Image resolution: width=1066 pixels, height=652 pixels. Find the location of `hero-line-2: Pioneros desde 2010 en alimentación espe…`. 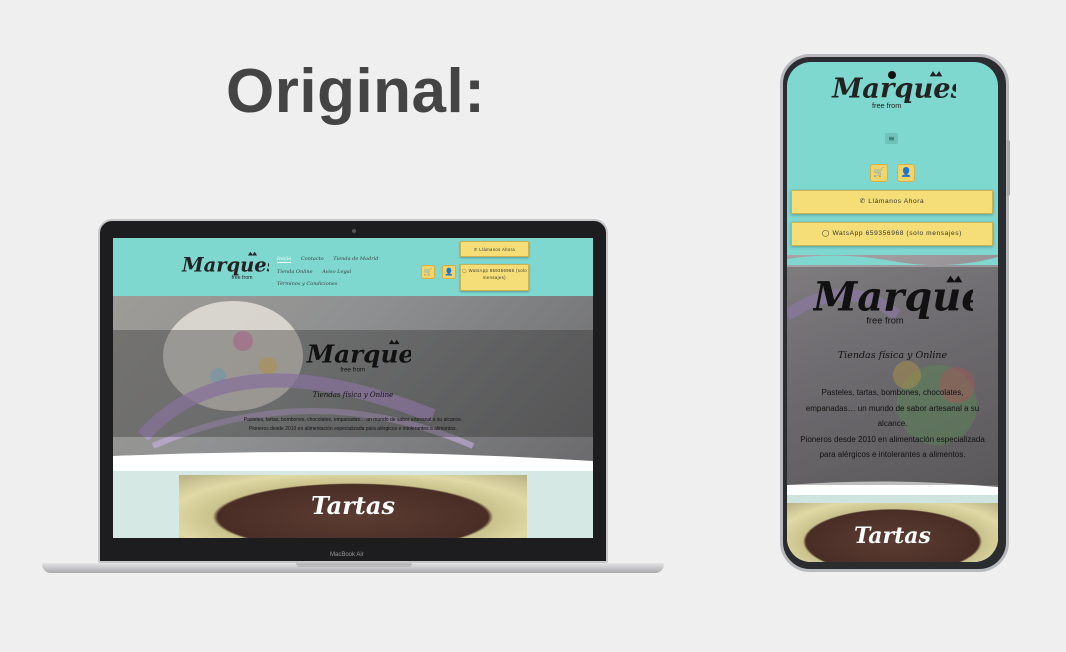

hero-line-2: Pioneros desde 2010 en alimentación espe… is located at coordinates (353, 429).